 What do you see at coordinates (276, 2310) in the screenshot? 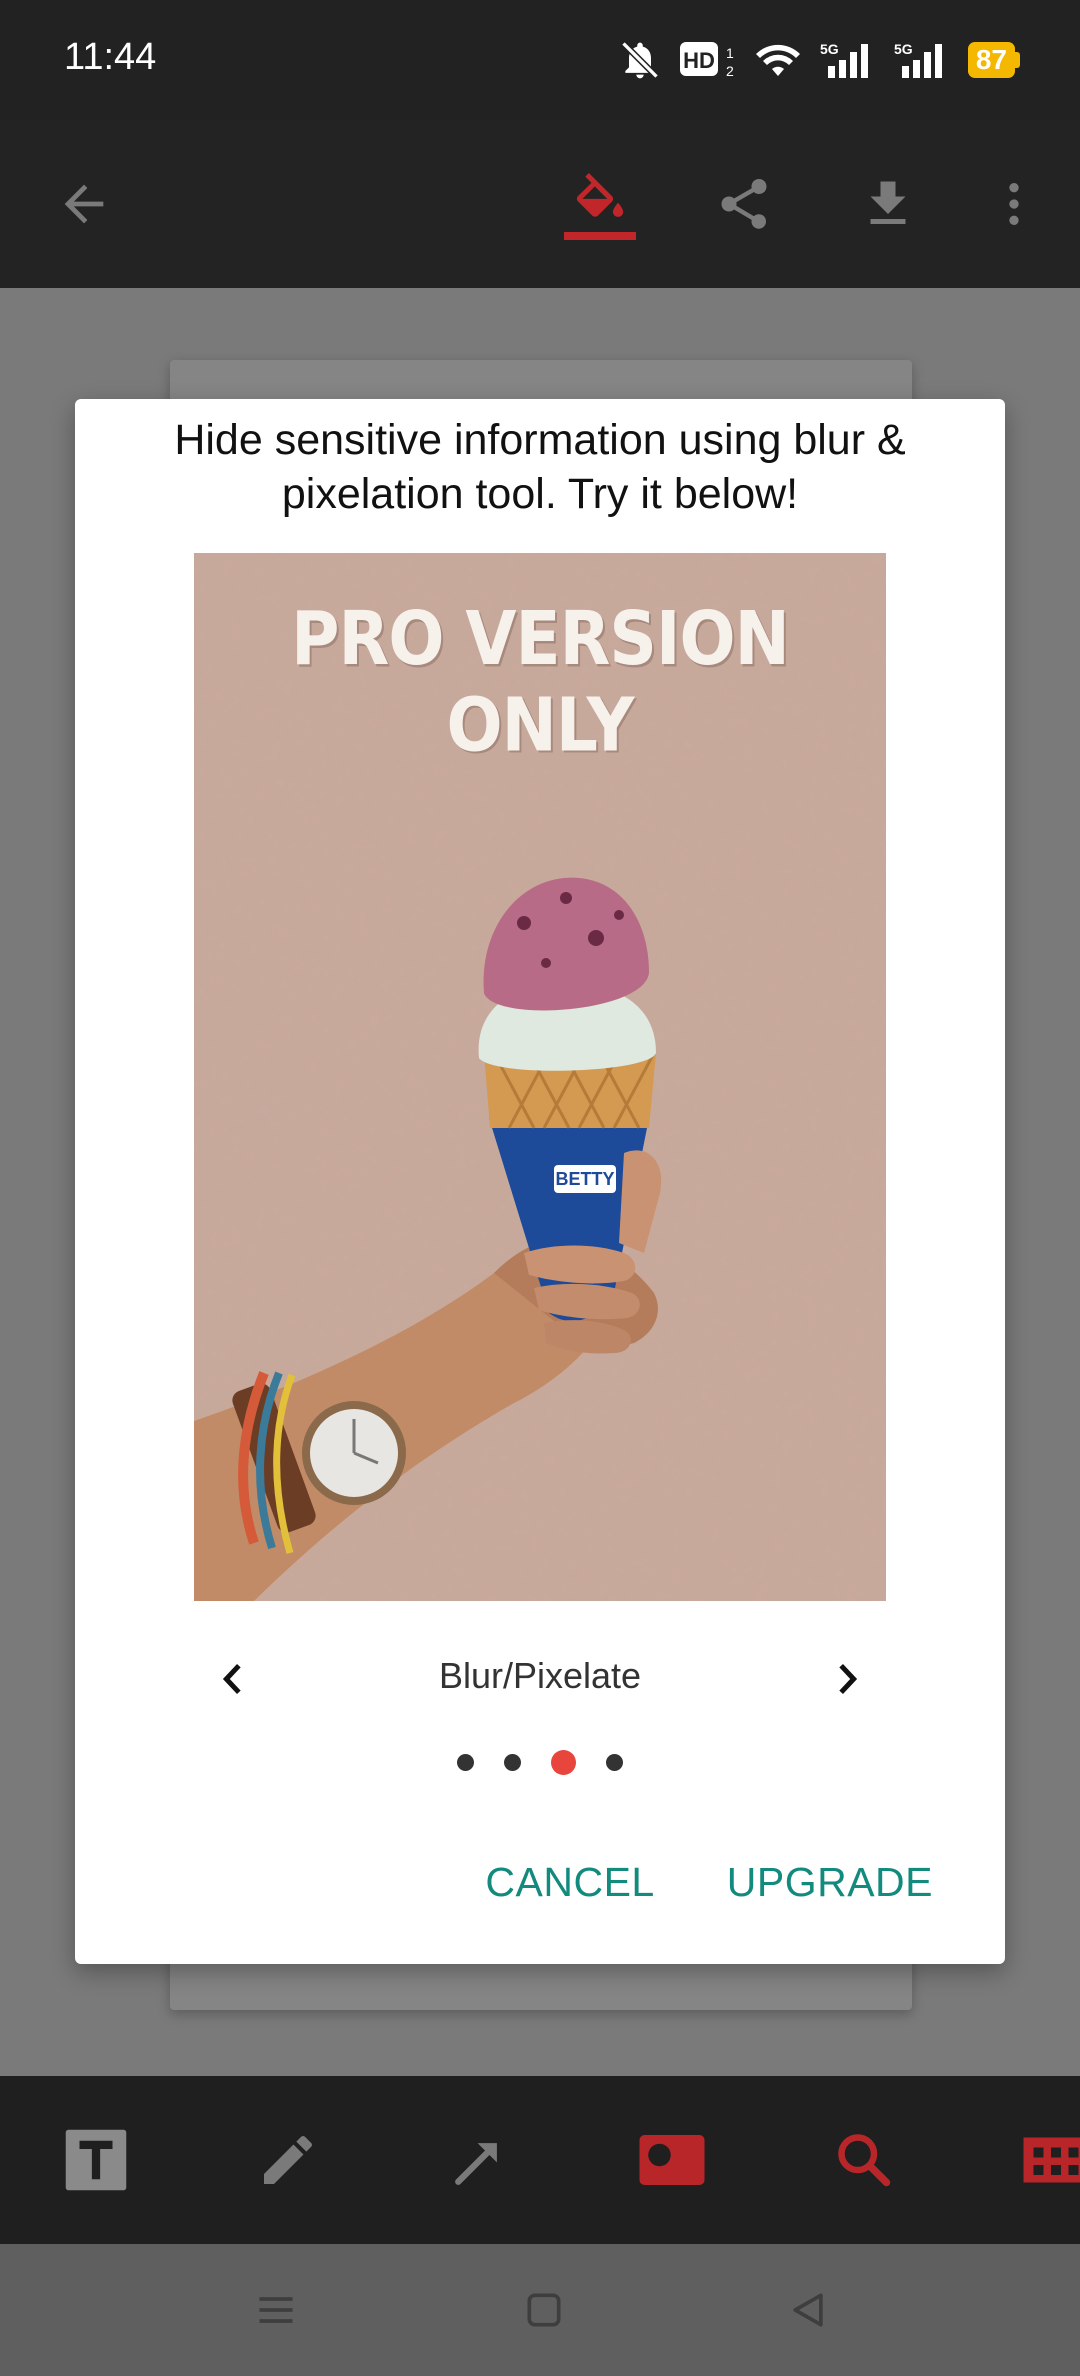
I see `menu-icon` at bounding box center [276, 2310].